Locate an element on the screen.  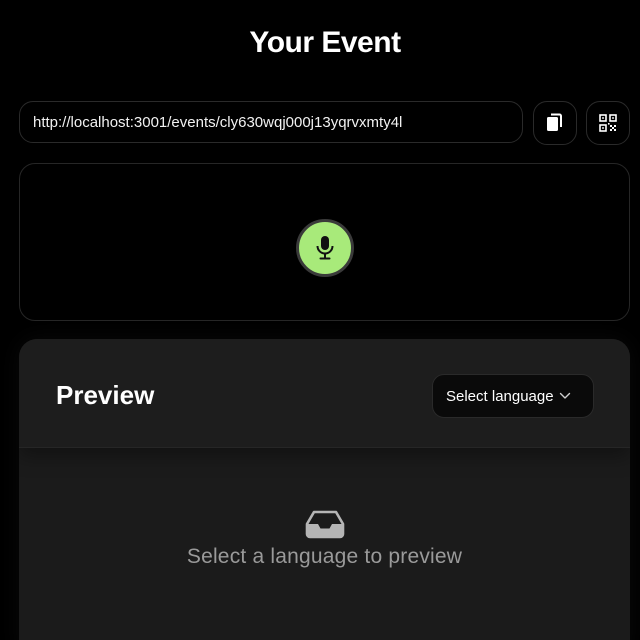
language-select: Select language is located at coordinates (513, 396).